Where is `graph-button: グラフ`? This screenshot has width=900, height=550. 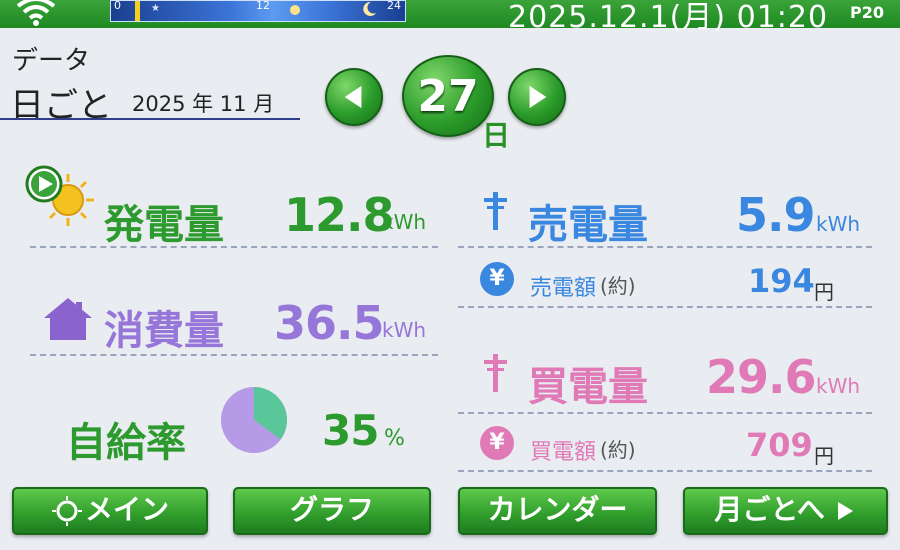
graph-button: グラフ is located at coordinates (332, 511).